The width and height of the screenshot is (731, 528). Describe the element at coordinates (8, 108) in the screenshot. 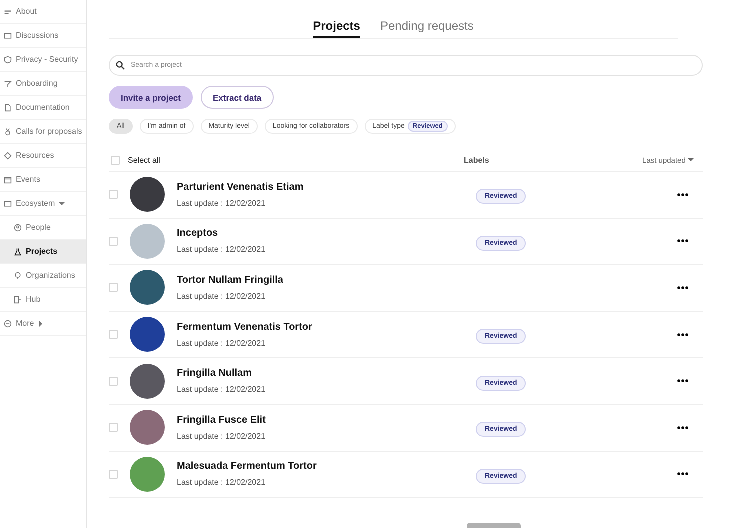

I see `doc-icon` at that location.